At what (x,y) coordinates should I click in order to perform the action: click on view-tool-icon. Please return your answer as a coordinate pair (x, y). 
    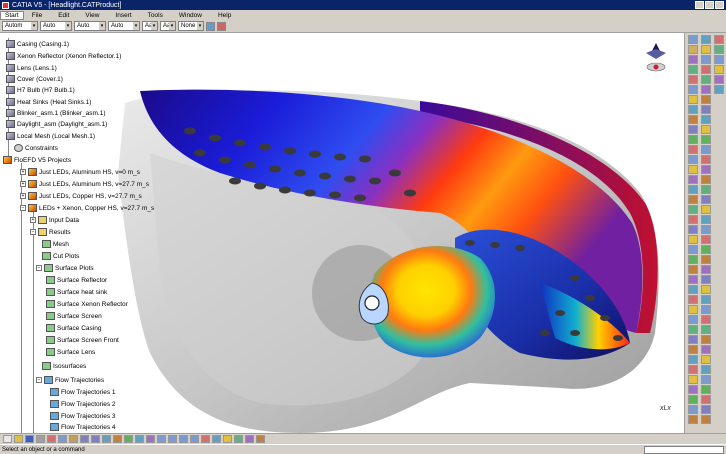
    Looking at the image, I should click on (128, 439).